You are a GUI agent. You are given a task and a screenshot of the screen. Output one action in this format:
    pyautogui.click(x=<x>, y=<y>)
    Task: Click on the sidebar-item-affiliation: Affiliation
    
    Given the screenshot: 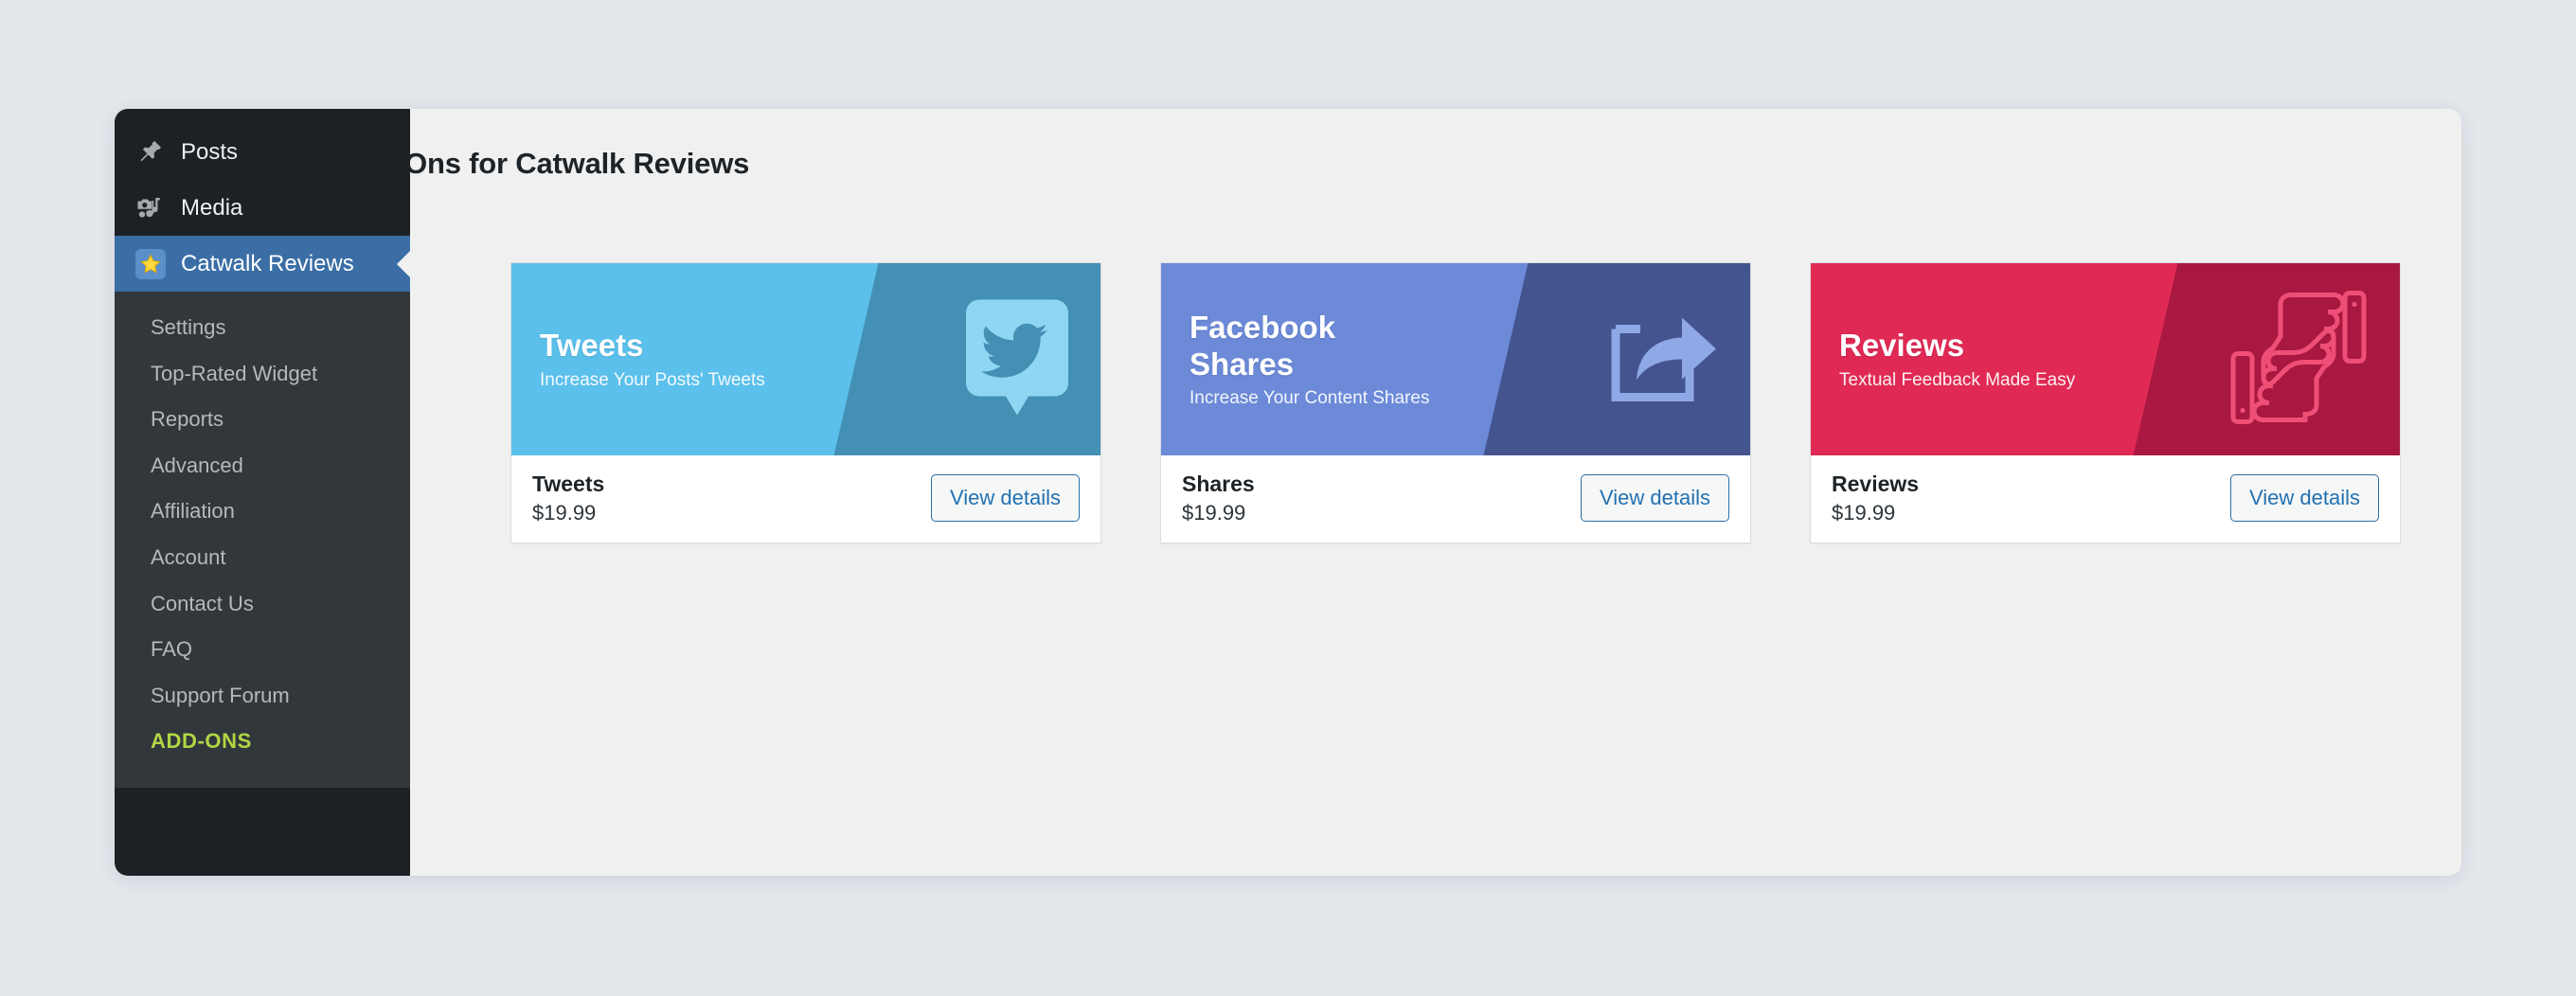 What is the action you would take?
    pyautogui.click(x=262, y=512)
    